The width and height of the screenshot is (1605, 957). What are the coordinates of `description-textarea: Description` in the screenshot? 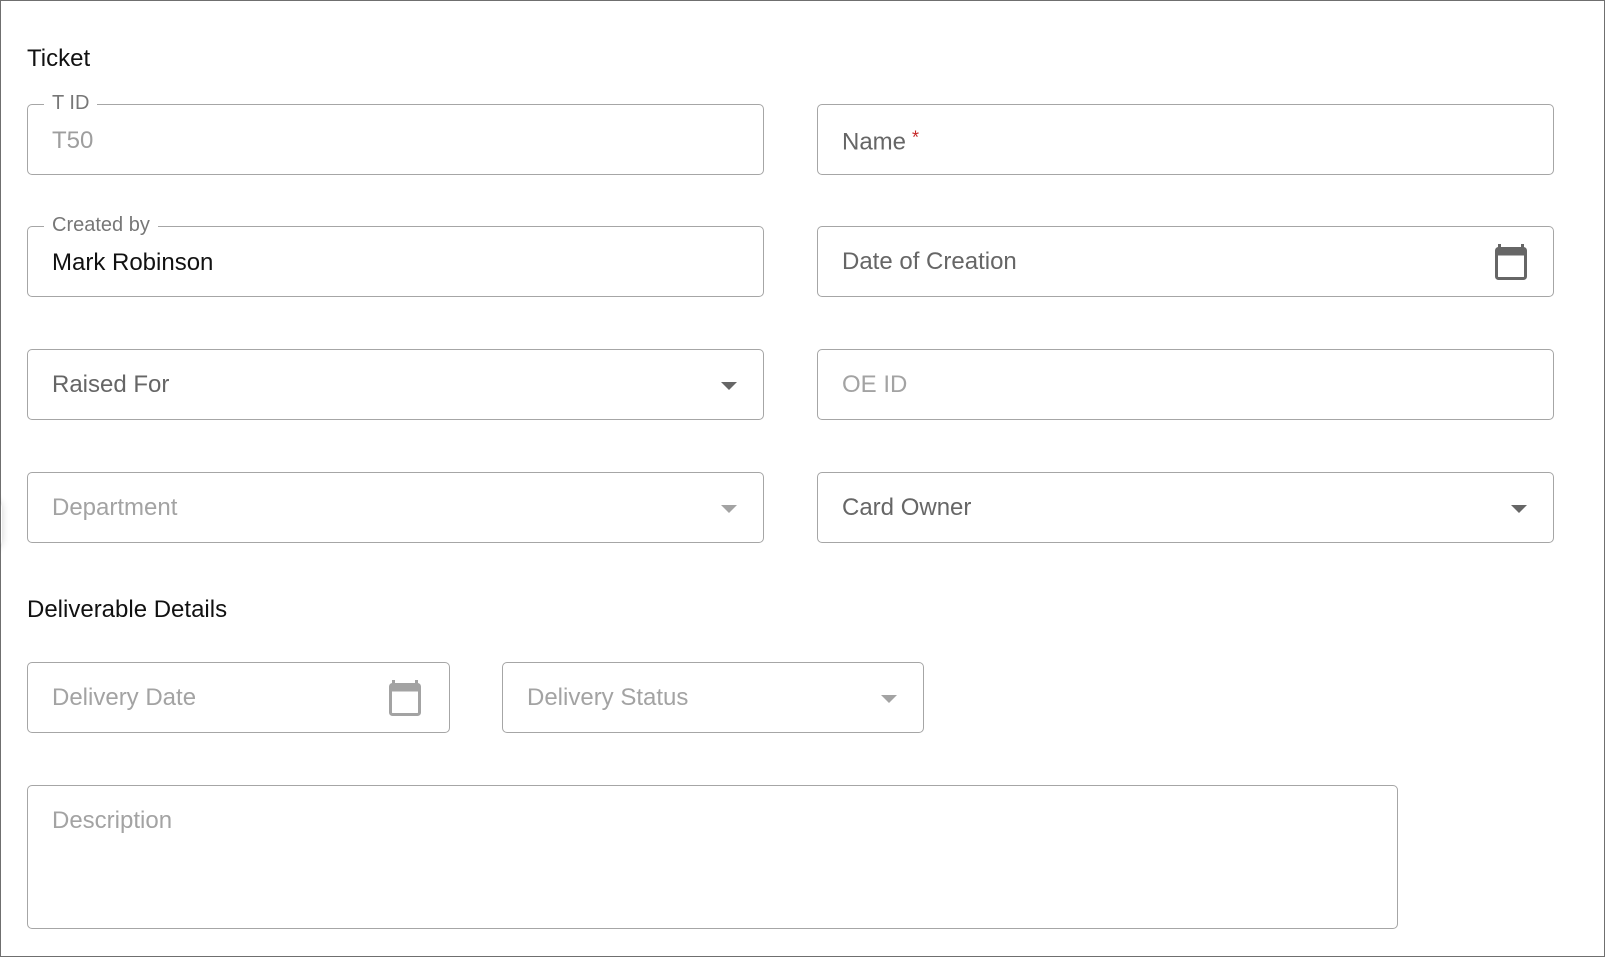 It's located at (712, 857).